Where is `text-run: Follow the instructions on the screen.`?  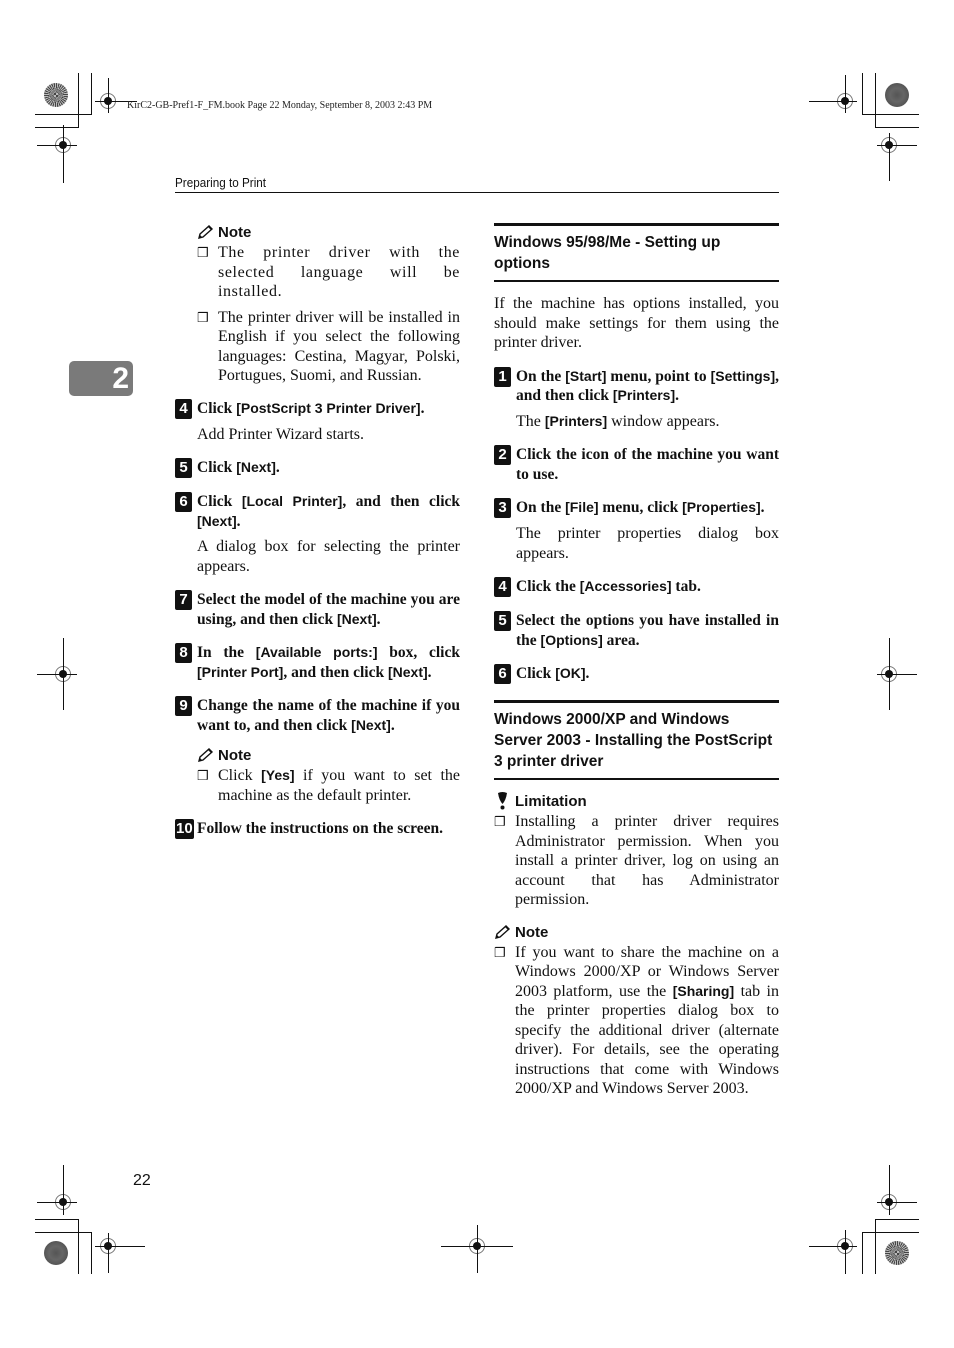
text-run: Follow the instructions on the screen. is located at coordinates (320, 828).